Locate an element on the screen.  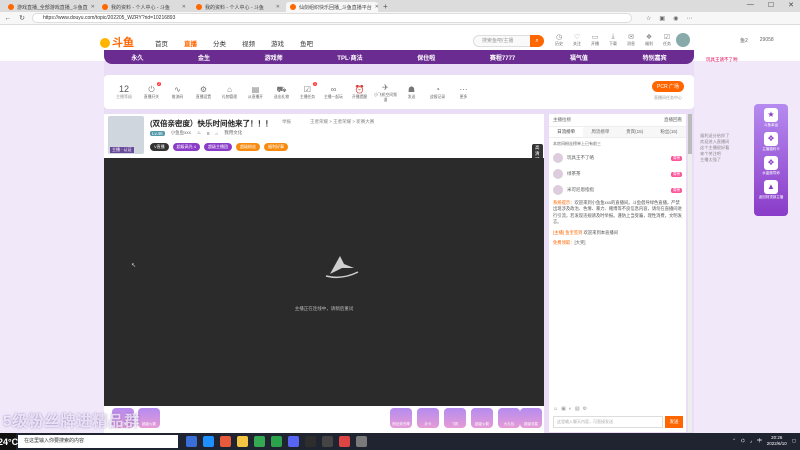
tab-fans: 粉丝(15) is located at coordinates (669, 132).